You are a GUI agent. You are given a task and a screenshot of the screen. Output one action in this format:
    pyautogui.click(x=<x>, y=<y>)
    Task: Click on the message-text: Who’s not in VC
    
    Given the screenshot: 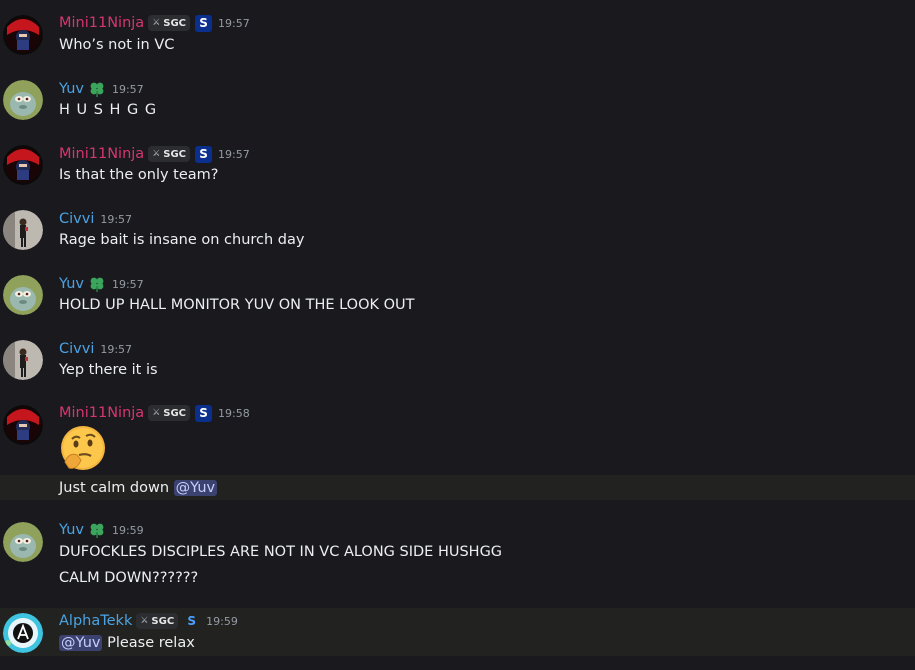 What is the action you would take?
    pyautogui.click(x=117, y=45)
    